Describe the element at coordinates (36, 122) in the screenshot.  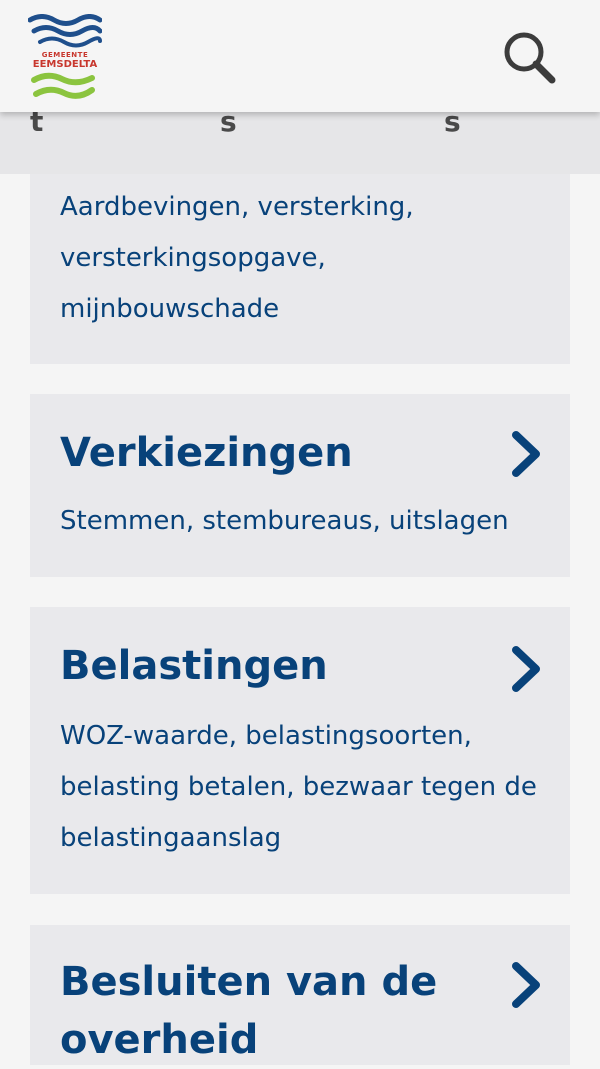
I see `tab-peek-text: t` at that location.